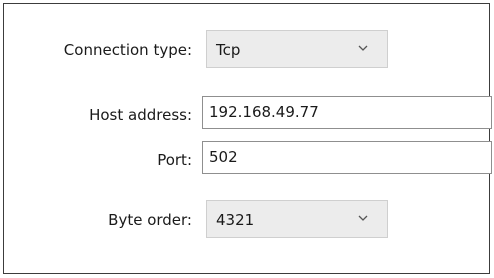 Image resolution: width=494 pixels, height=278 pixels. What do you see at coordinates (264, 112) in the screenshot?
I see `host-address-value: 192.168.49.77` at bounding box center [264, 112].